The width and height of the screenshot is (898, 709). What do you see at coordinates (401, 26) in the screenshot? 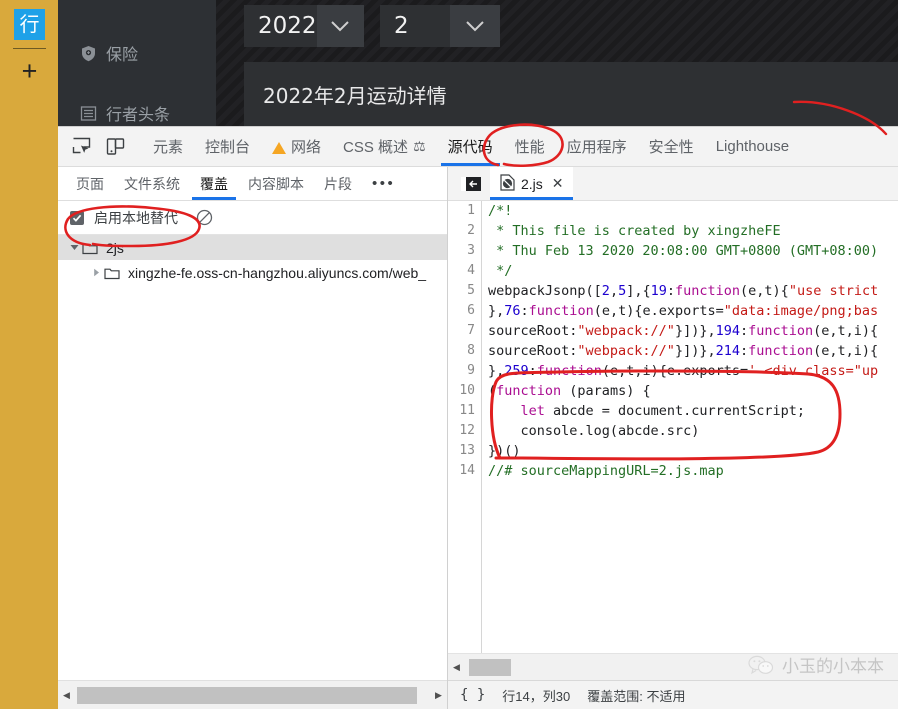
I see `month-select-value: 2` at bounding box center [401, 26].